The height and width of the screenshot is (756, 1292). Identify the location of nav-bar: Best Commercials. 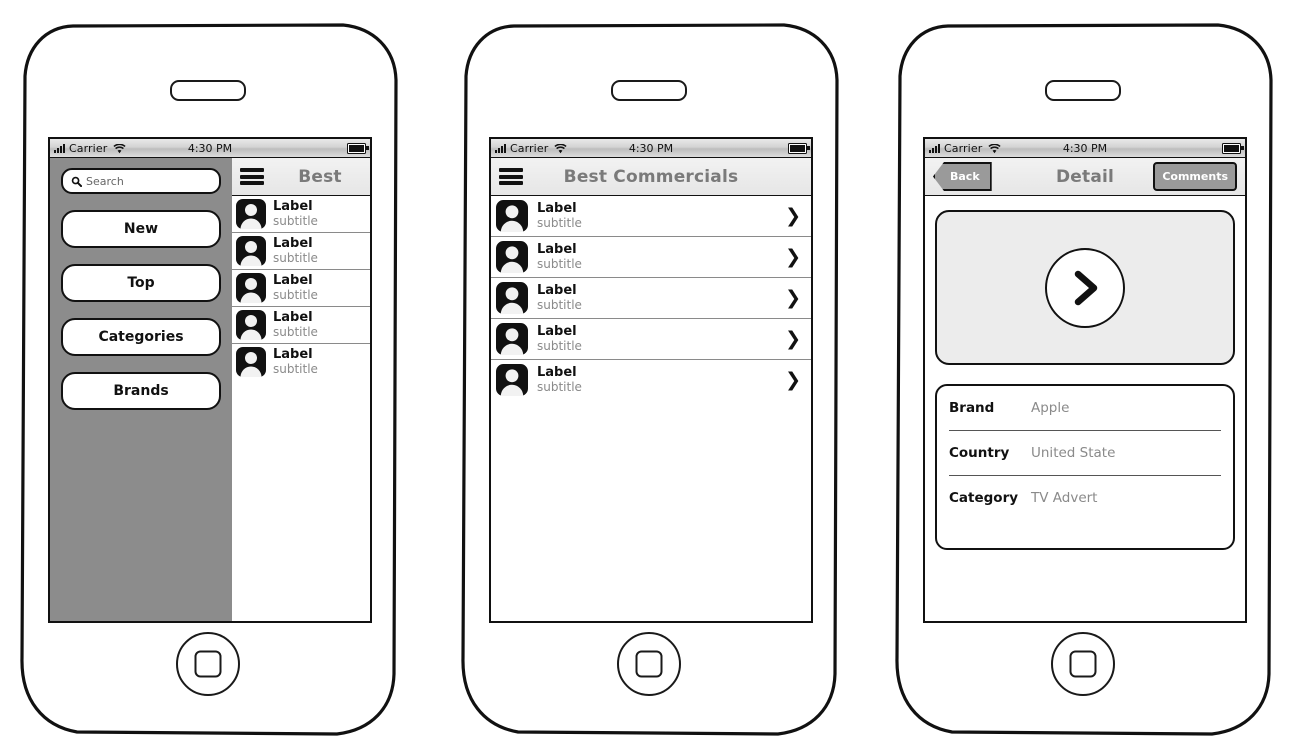
(651, 177).